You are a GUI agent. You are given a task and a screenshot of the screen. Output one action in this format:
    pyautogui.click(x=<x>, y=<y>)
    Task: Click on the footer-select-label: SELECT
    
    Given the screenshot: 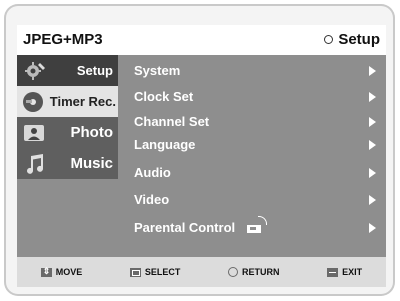 What is the action you would take?
    pyautogui.click(x=162, y=272)
    